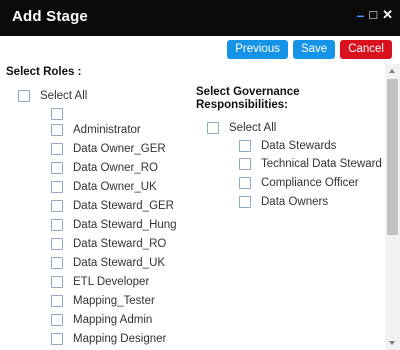 The image size is (400, 350). Describe the element at coordinates (24, 96) in the screenshot. I see `roles-select-all-checkbox` at that location.